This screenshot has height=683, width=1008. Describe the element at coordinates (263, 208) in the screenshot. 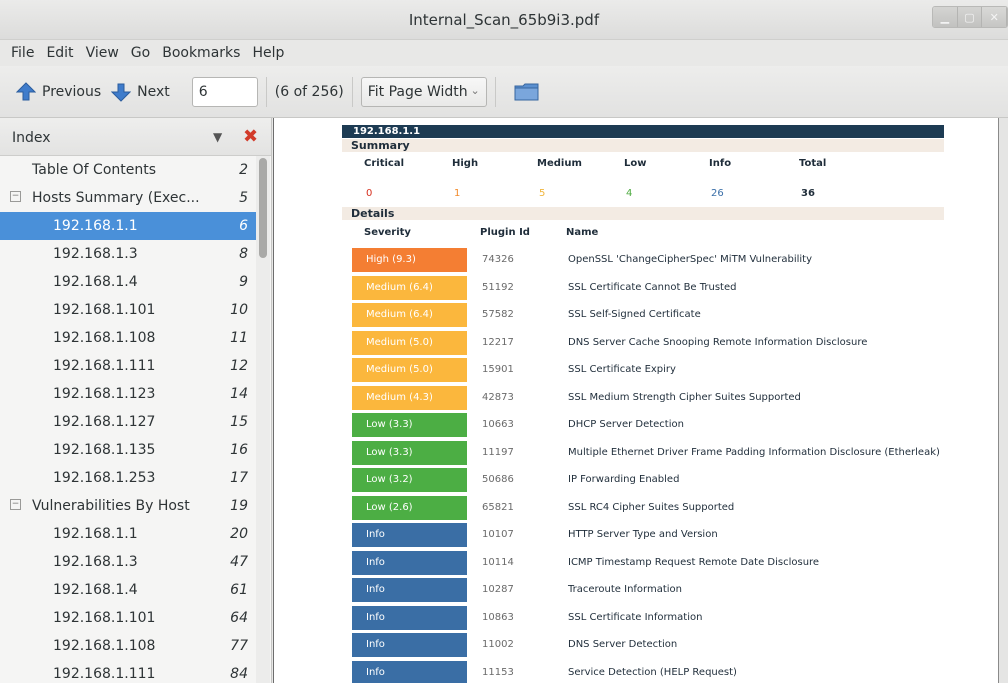

I see `scrollbar-thumb` at that location.